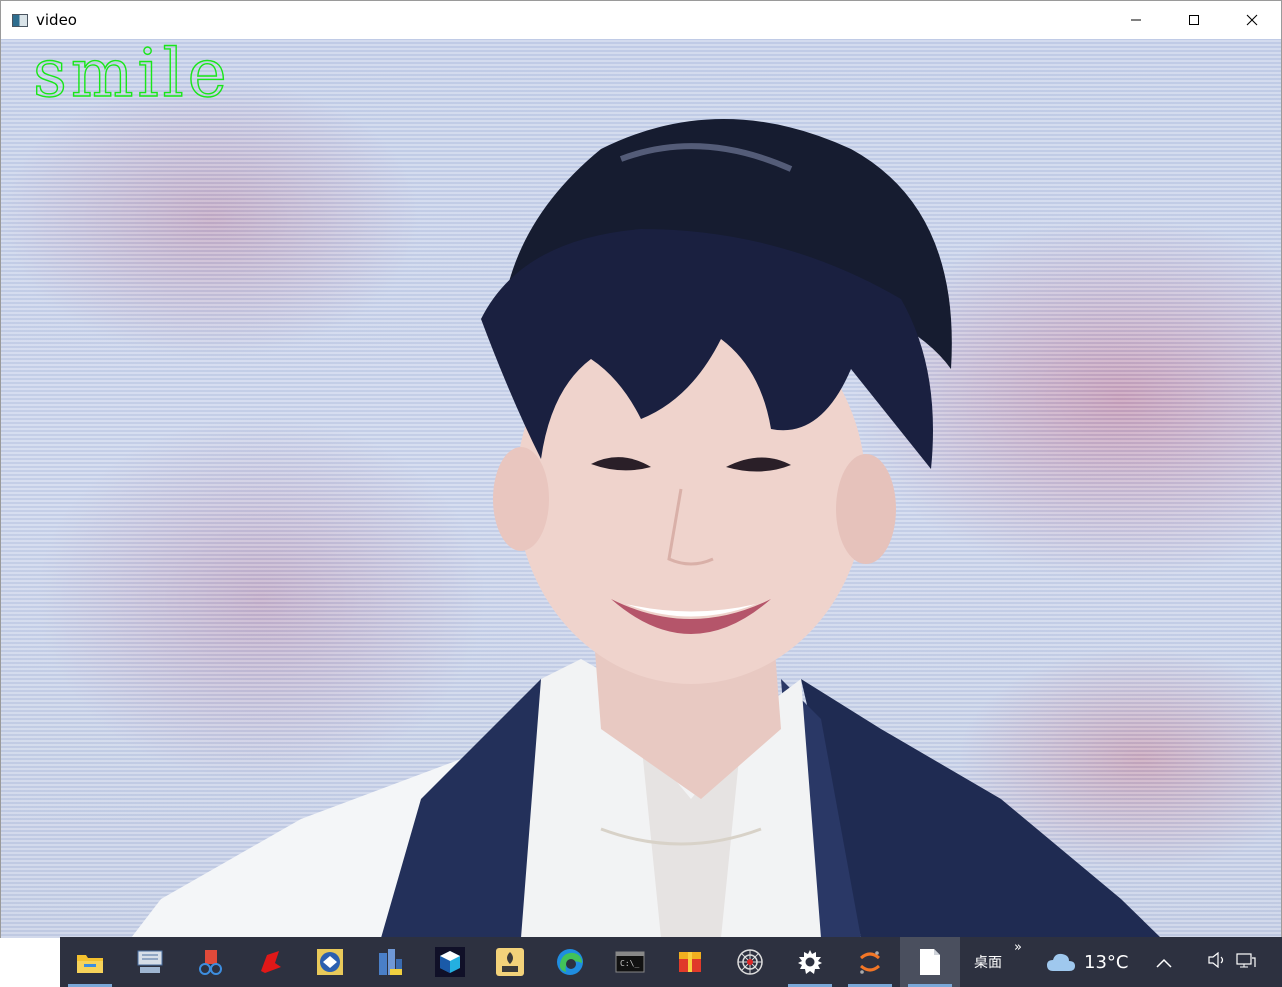 This screenshot has width=1282, height=987. I want to click on network-icon, so click(1246, 962).